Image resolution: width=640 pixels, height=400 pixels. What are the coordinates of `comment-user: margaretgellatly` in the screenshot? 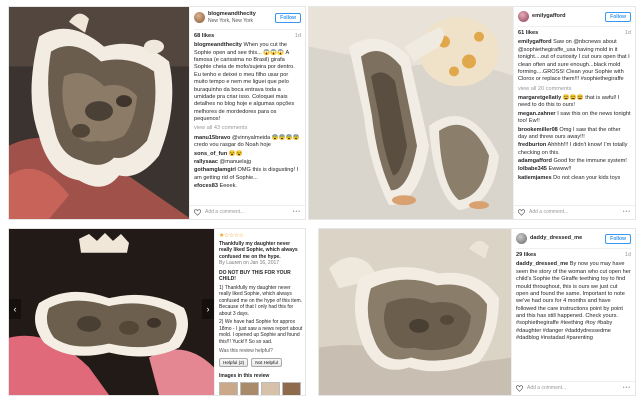 It's located at (539, 98).